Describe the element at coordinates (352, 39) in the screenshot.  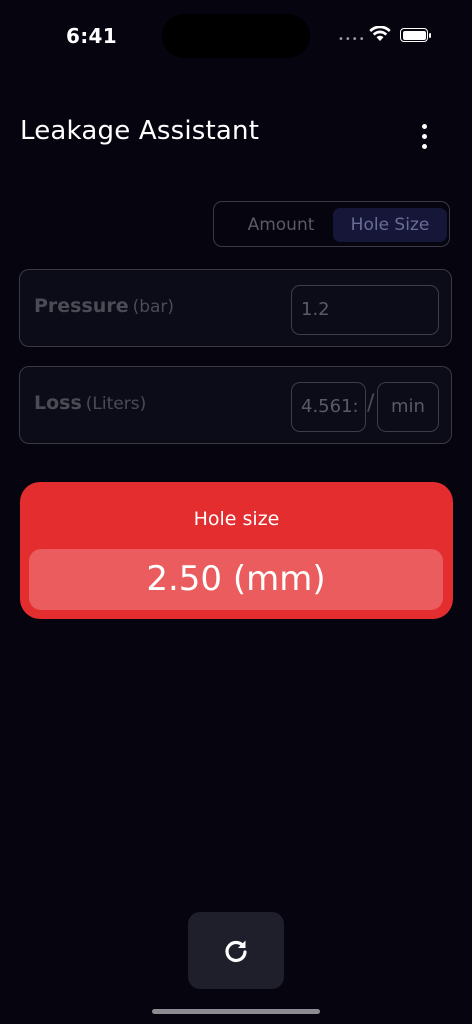
I see `signal-icon: ••••` at that location.